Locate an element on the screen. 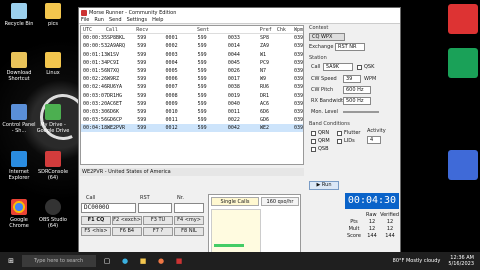 This screenshot has width=480, height=270. log-row: 00:01:13 W1SV 599 0003 599 0044 W1 039 is located at coordinates (192, 55).